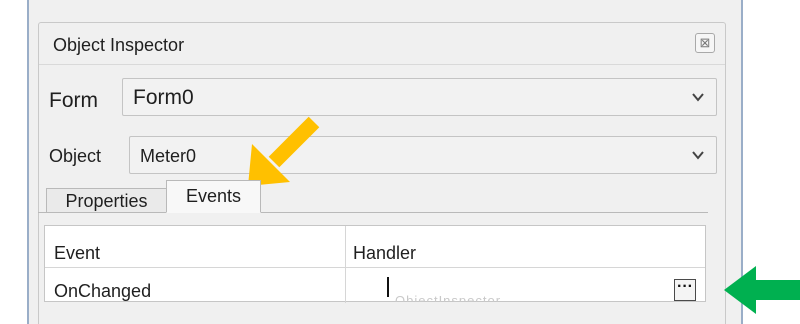 The height and width of the screenshot is (324, 800). I want to click on green-arrow-icon, so click(762, 290).